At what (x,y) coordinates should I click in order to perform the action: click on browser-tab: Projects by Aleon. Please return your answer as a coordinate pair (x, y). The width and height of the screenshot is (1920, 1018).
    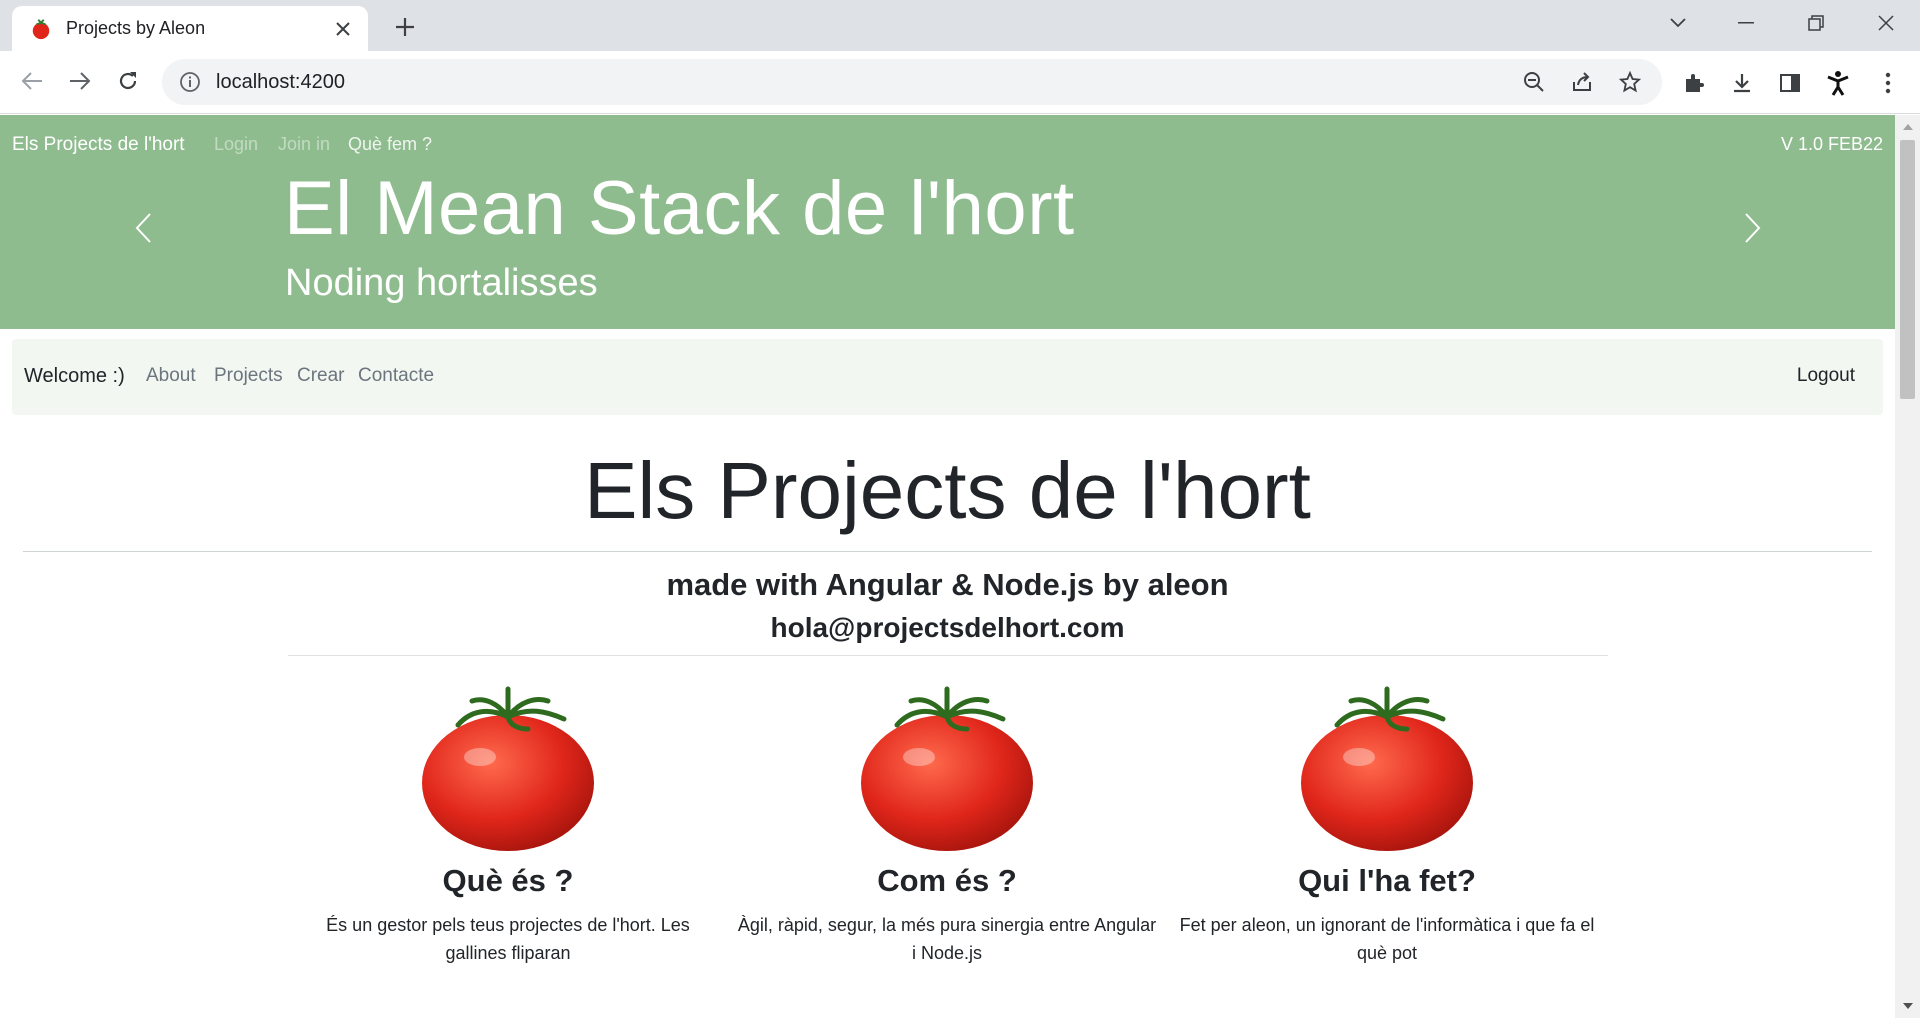
    Looking at the image, I should click on (190, 28).